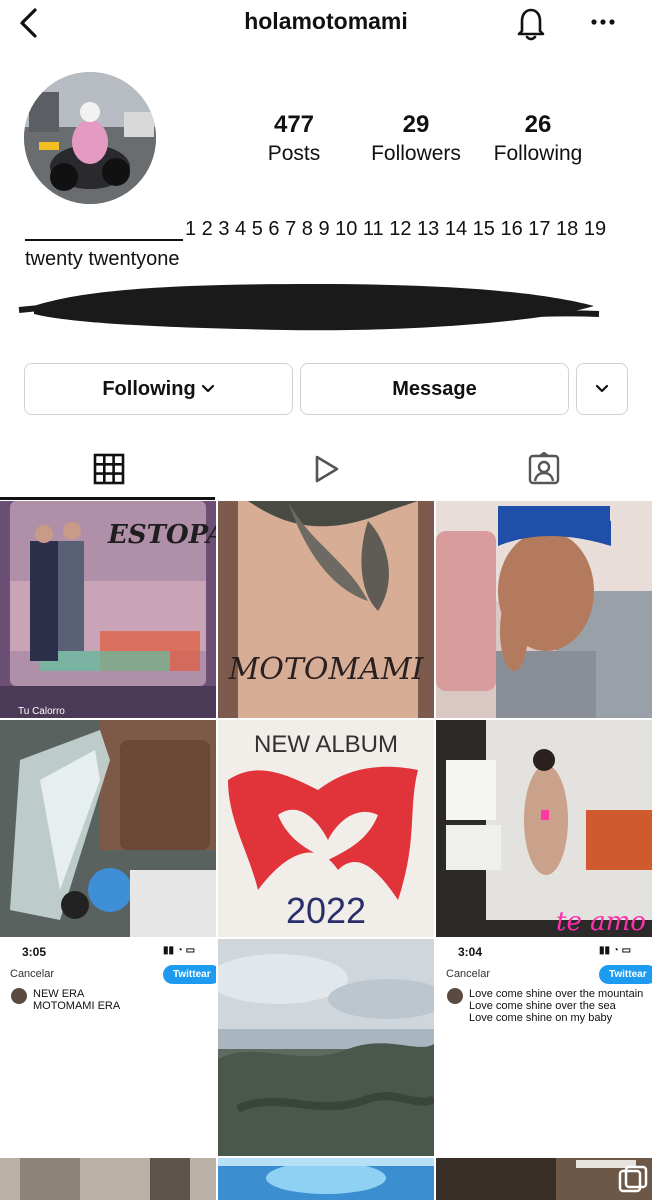 The height and width of the screenshot is (1200, 652). What do you see at coordinates (416, 124) in the screenshot?
I see `followers-value: 29` at bounding box center [416, 124].